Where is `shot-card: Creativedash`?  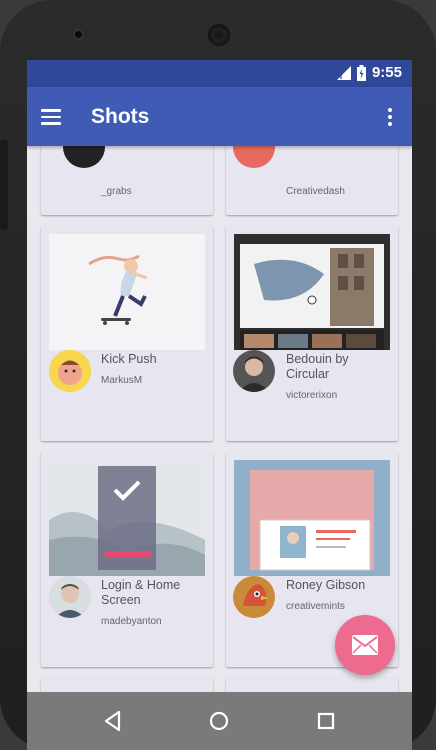 shot-card: Creativedash is located at coordinates (312, 180).